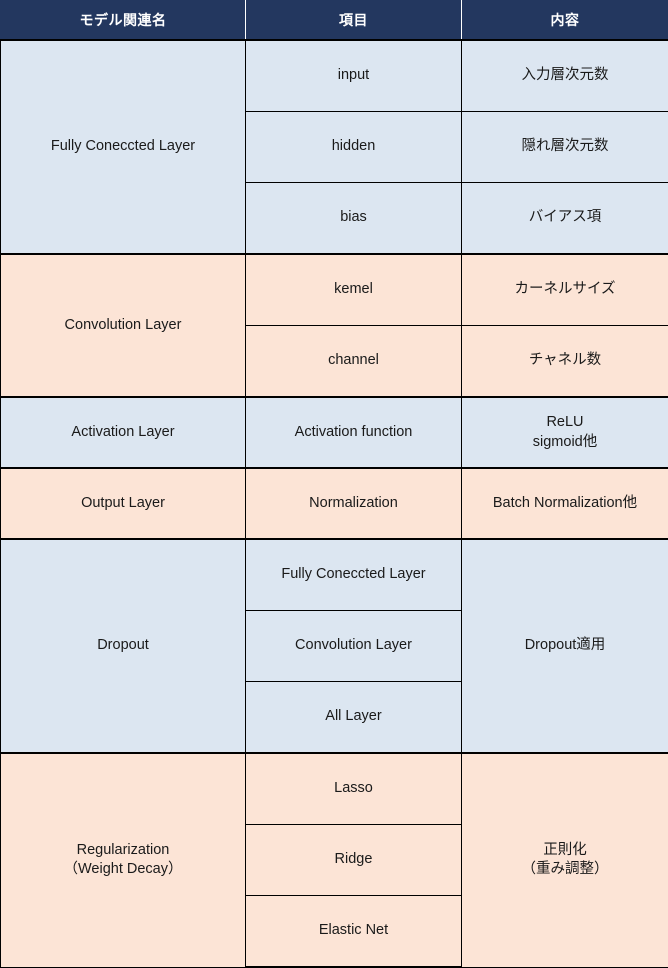 The image size is (668, 968). What do you see at coordinates (565, 76) in the screenshot?
I see `detail-cell: 入力層次元数` at bounding box center [565, 76].